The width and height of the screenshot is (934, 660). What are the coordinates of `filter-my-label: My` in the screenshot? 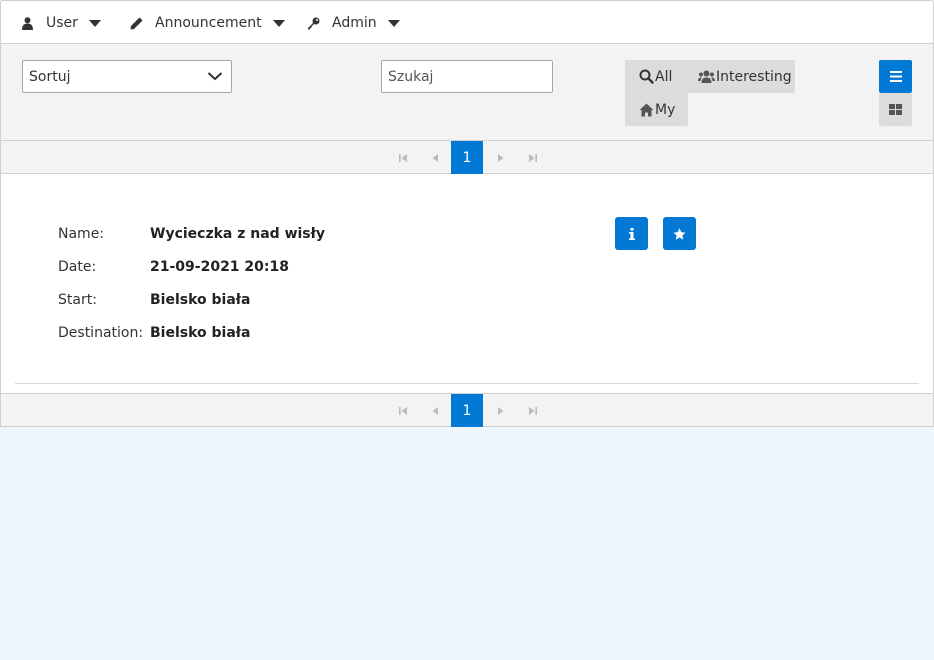 It's located at (665, 109).